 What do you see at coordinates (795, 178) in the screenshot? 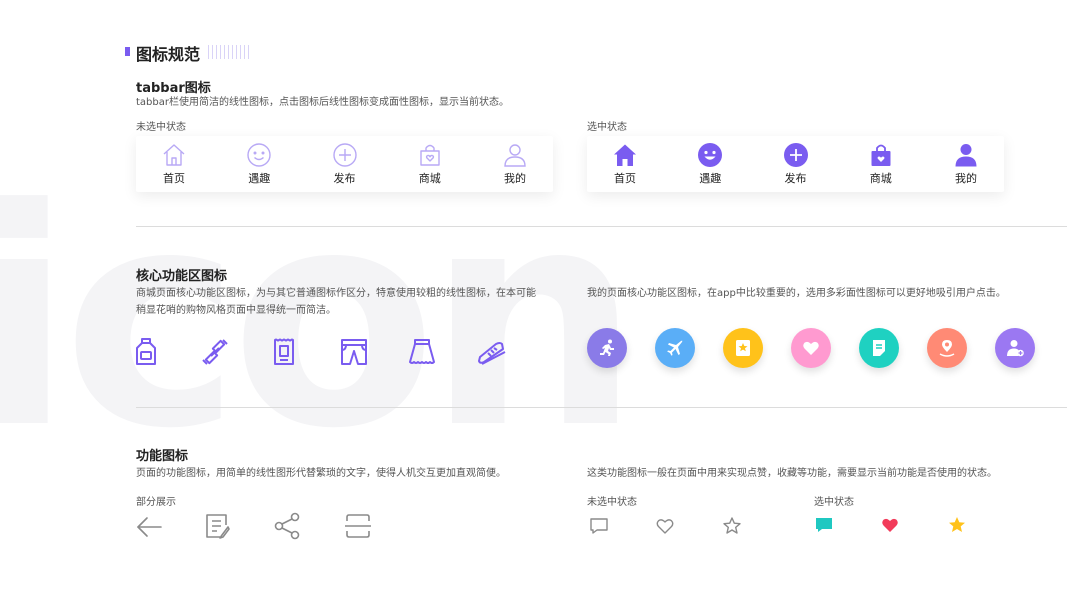
I see `tab-publish-selected-label: 发布` at bounding box center [795, 178].